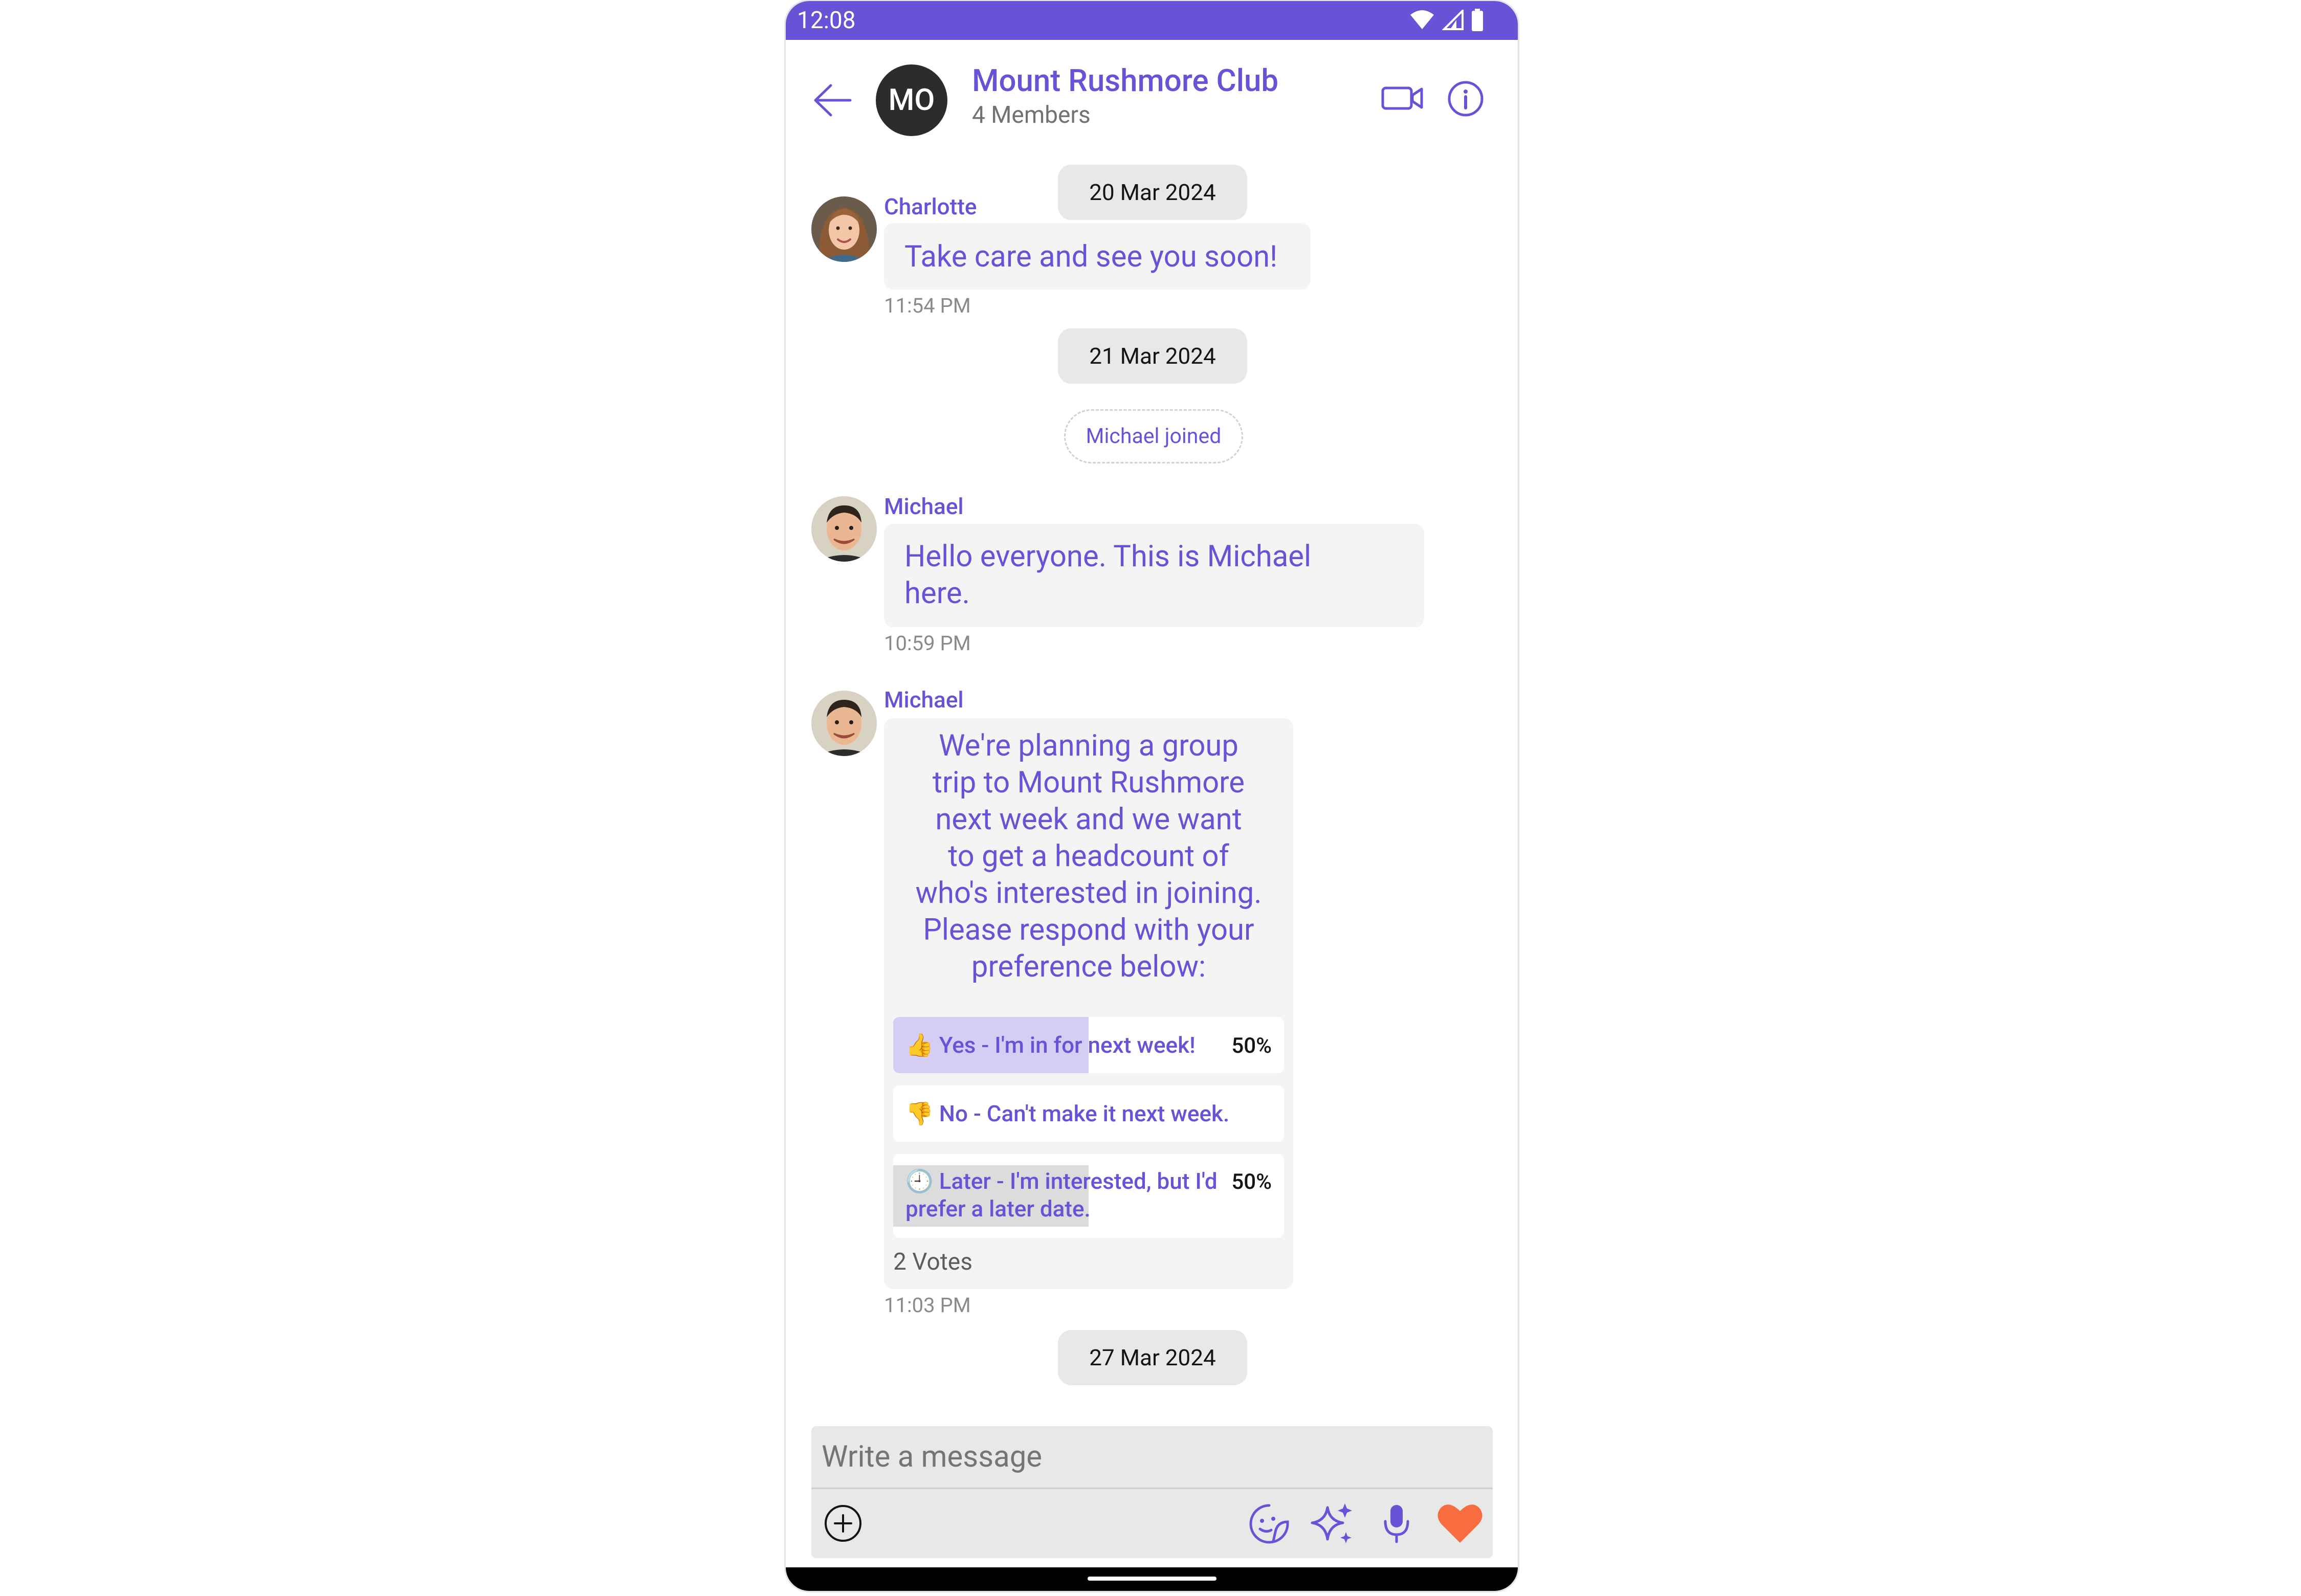 This screenshot has width=2301, height=1596. What do you see at coordinates (1088, 966) in the screenshot?
I see `poll-question-line: preference below:` at bounding box center [1088, 966].